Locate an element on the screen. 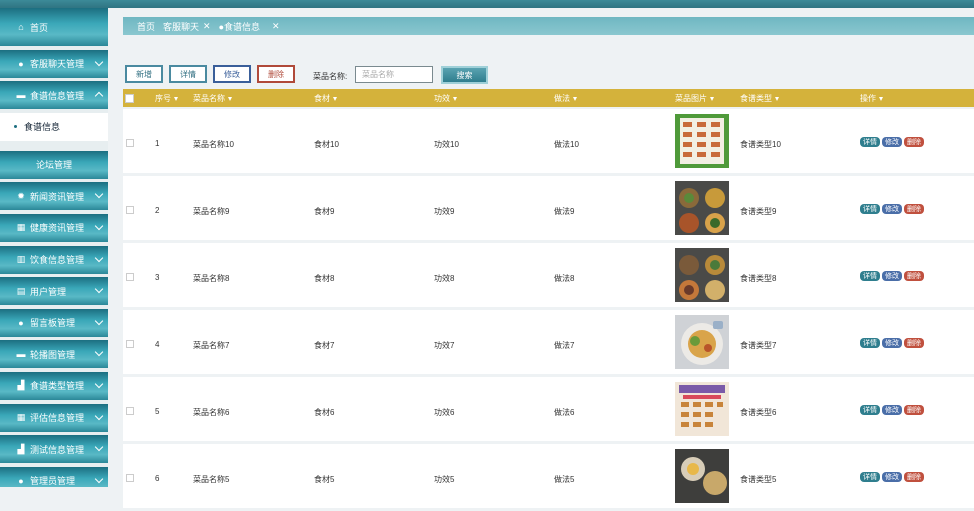 The height and width of the screenshot is (511, 974). sidebar-item-label: 客服聊天管理 is located at coordinates (57, 64).